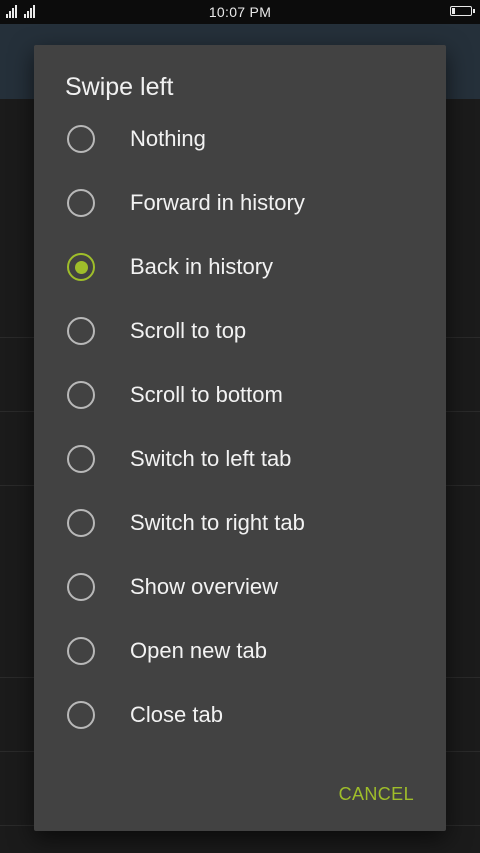  I want to click on option-item: Open new tab, so click(240, 651).